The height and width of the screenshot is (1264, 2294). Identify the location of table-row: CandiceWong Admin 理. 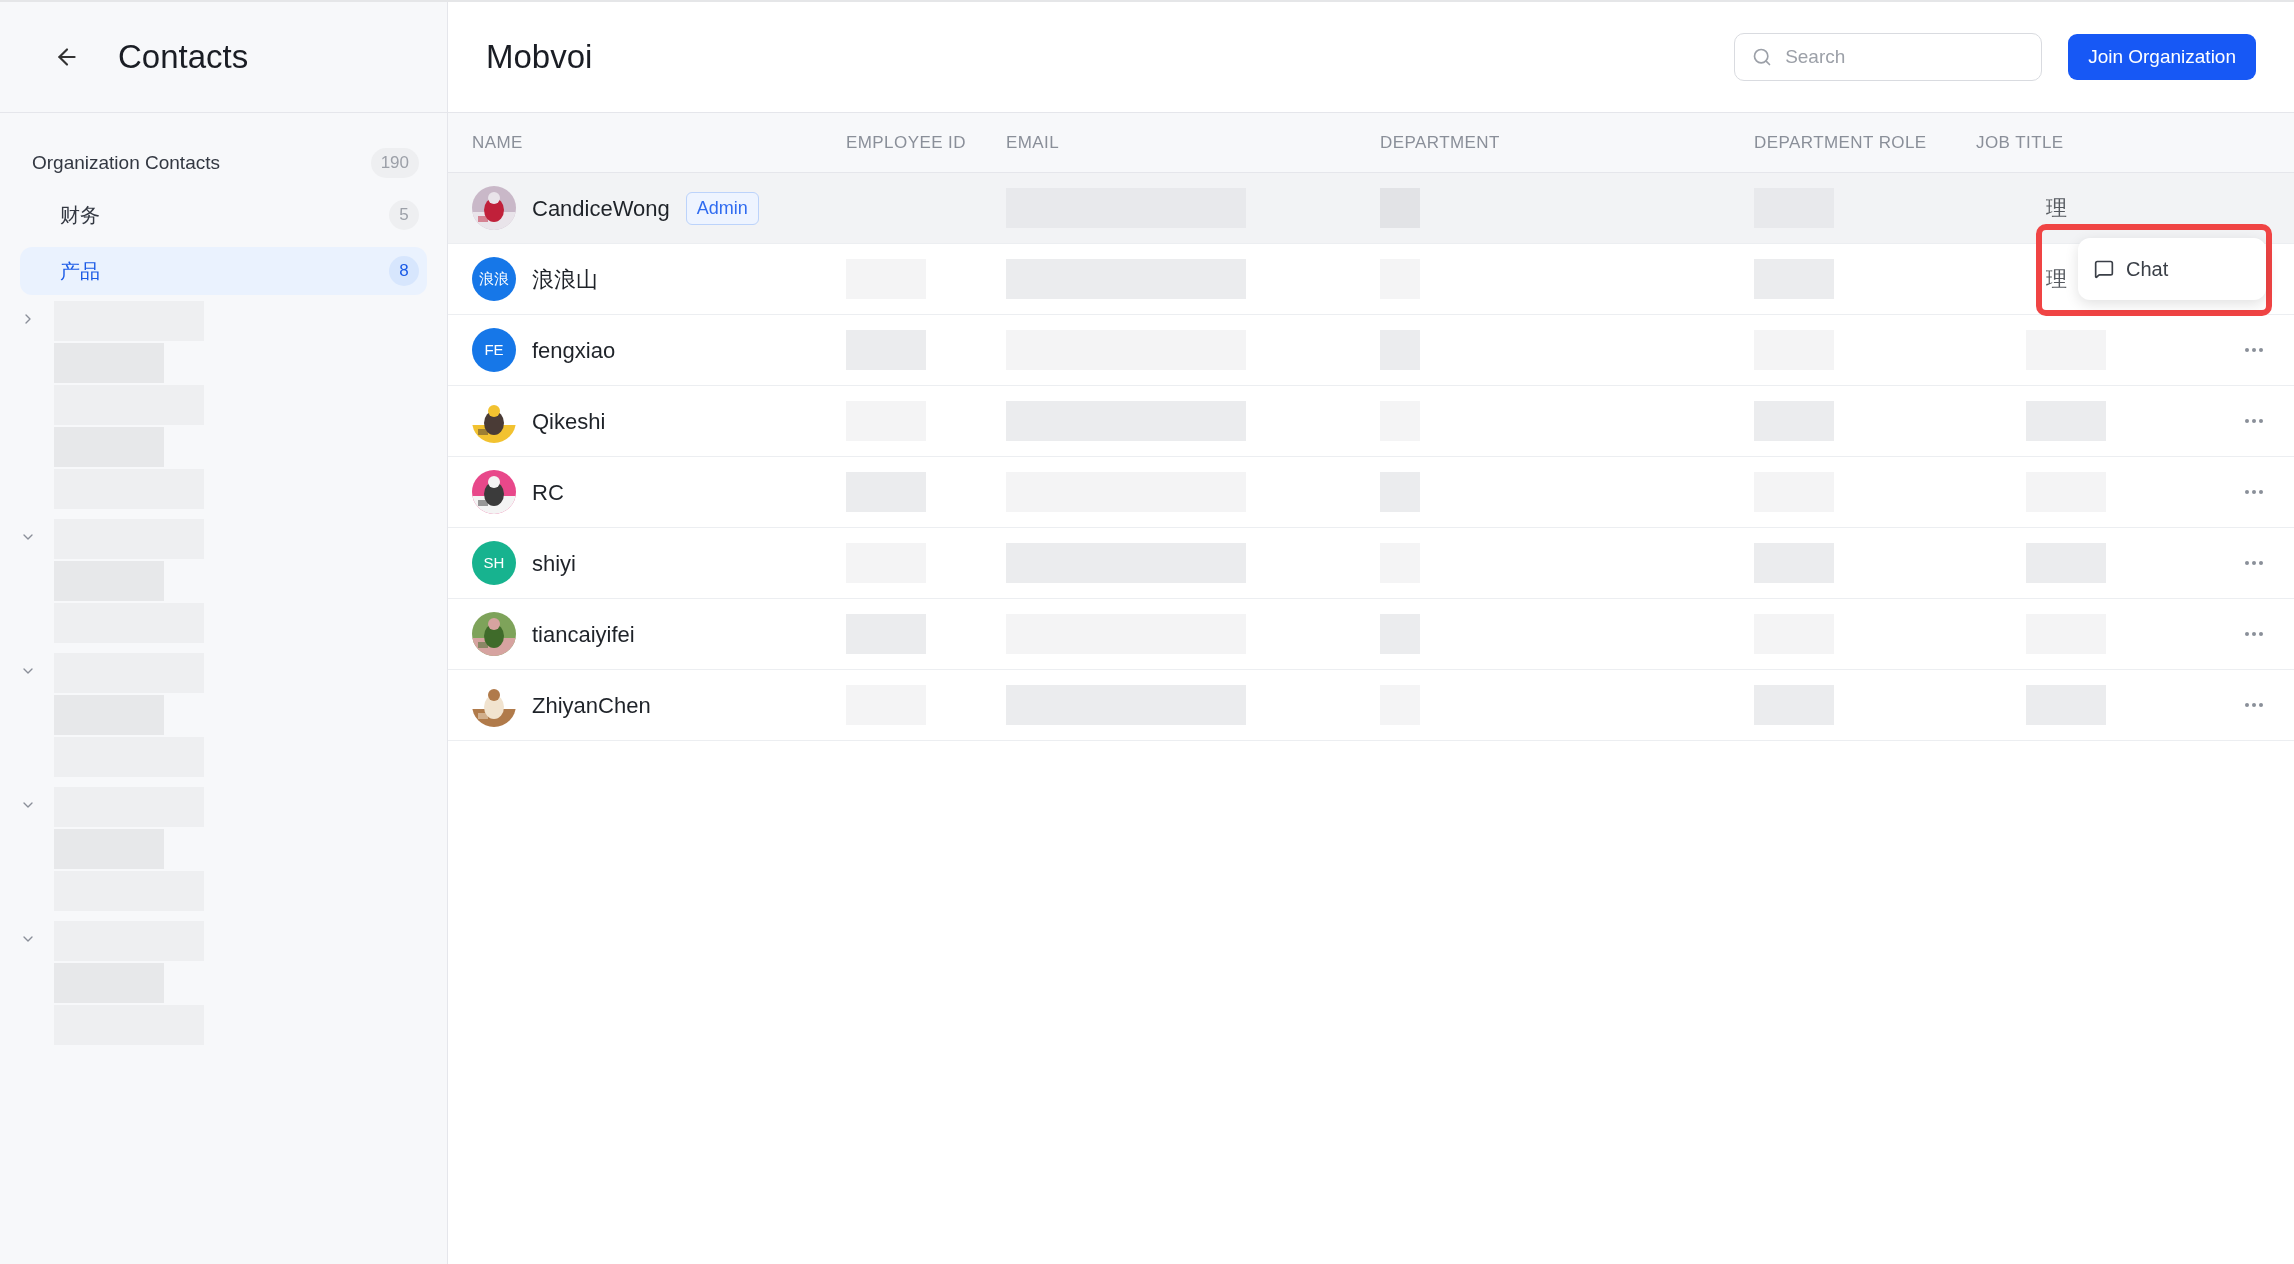
(1371, 208).